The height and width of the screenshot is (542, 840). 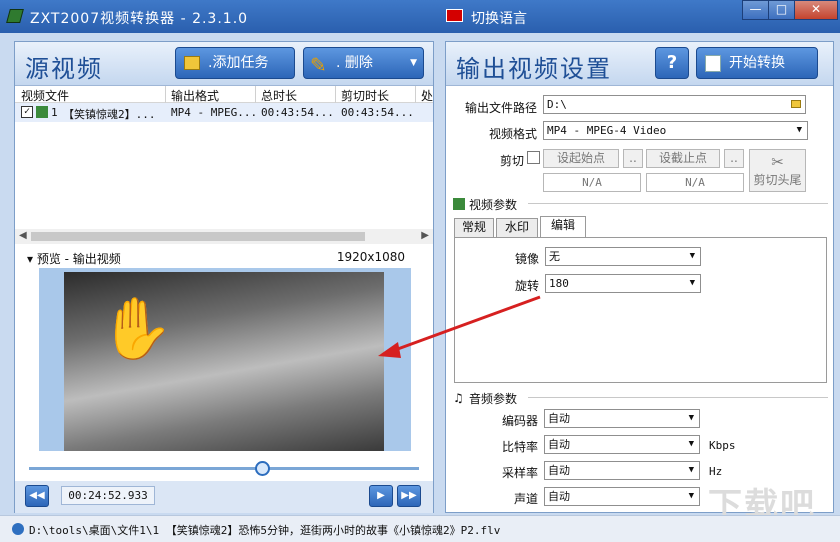 I want to click on switch-language-button: 切换语言, so click(x=499, y=18).